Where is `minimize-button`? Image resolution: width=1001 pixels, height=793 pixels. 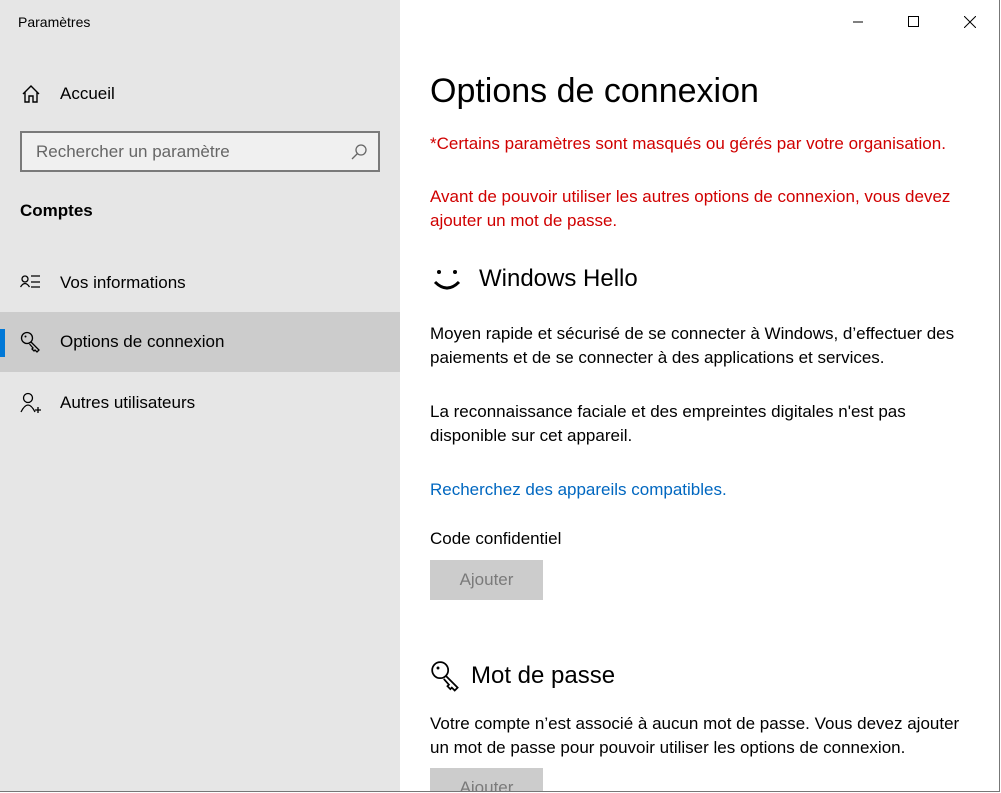
minimize-button is located at coordinates (858, 22).